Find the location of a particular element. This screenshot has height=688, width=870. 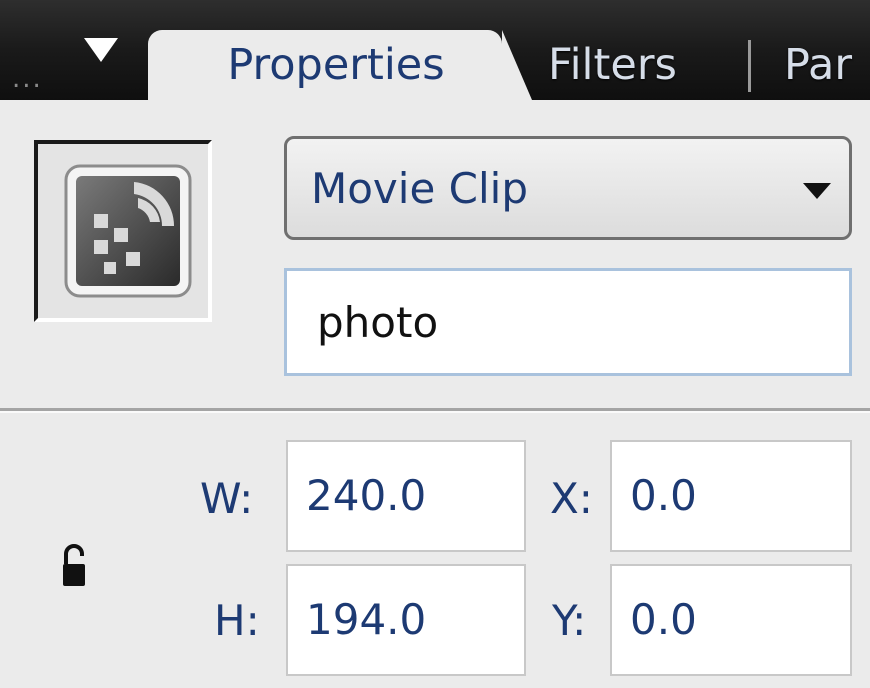

instance-name-input is located at coordinates (568, 322).